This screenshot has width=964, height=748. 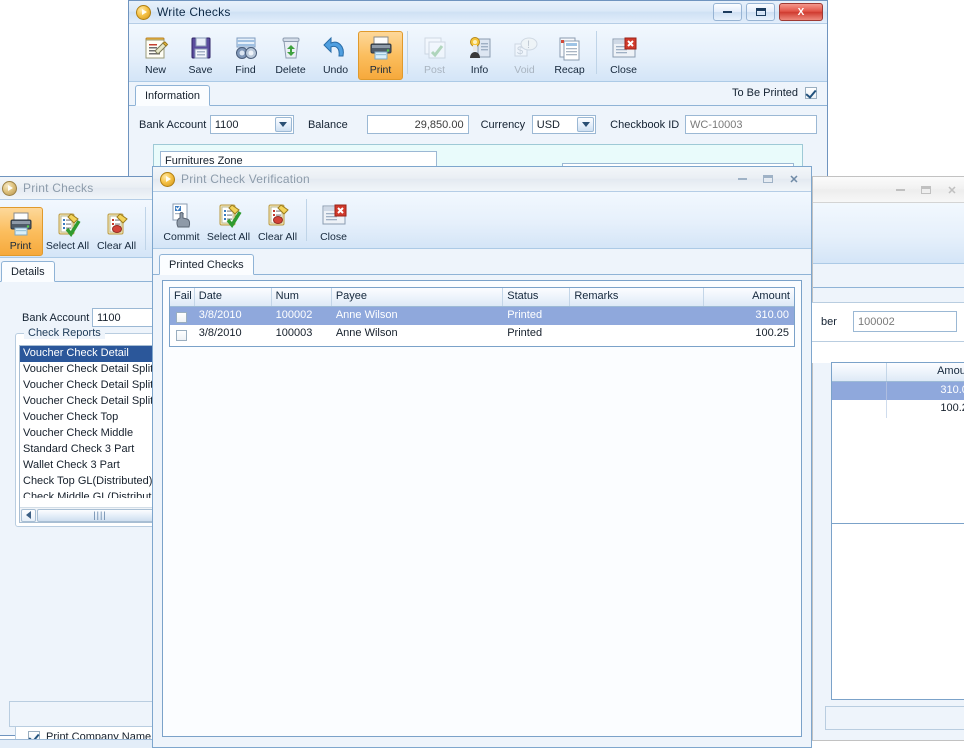 What do you see at coordinates (333, 237) in the screenshot?
I see `verification-close-label: Close` at bounding box center [333, 237].